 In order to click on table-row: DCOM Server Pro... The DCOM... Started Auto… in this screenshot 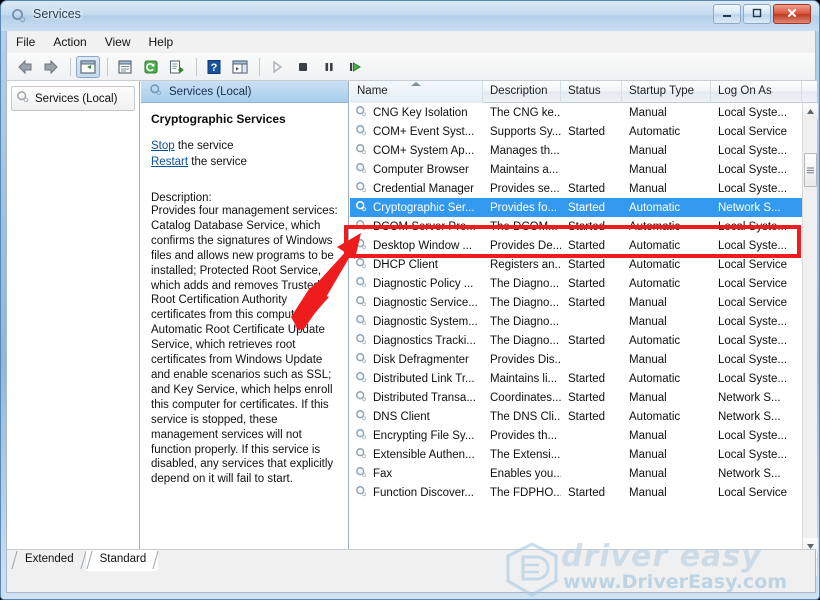, I will do `click(576, 226)`.